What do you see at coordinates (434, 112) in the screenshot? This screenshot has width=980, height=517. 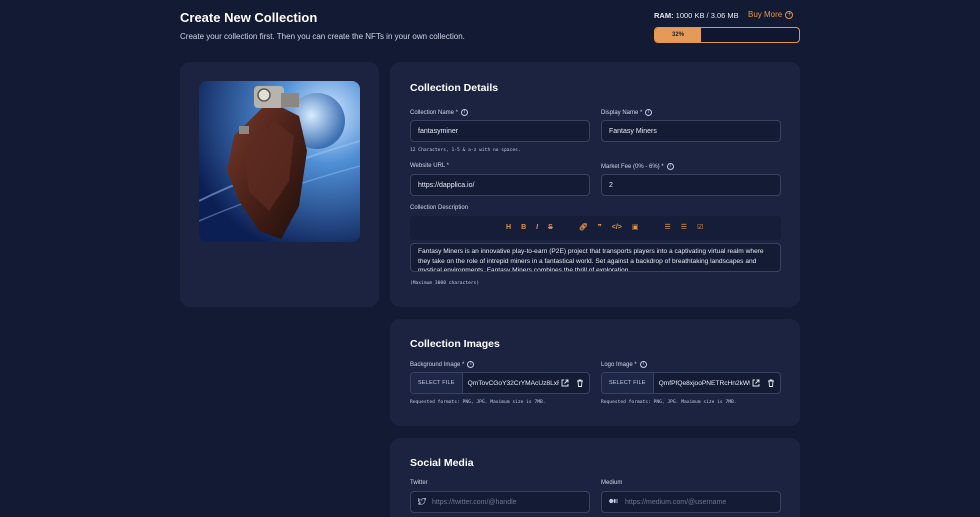 I see `collection-name-label-text: Collection Name *` at bounding box center [434, 112].